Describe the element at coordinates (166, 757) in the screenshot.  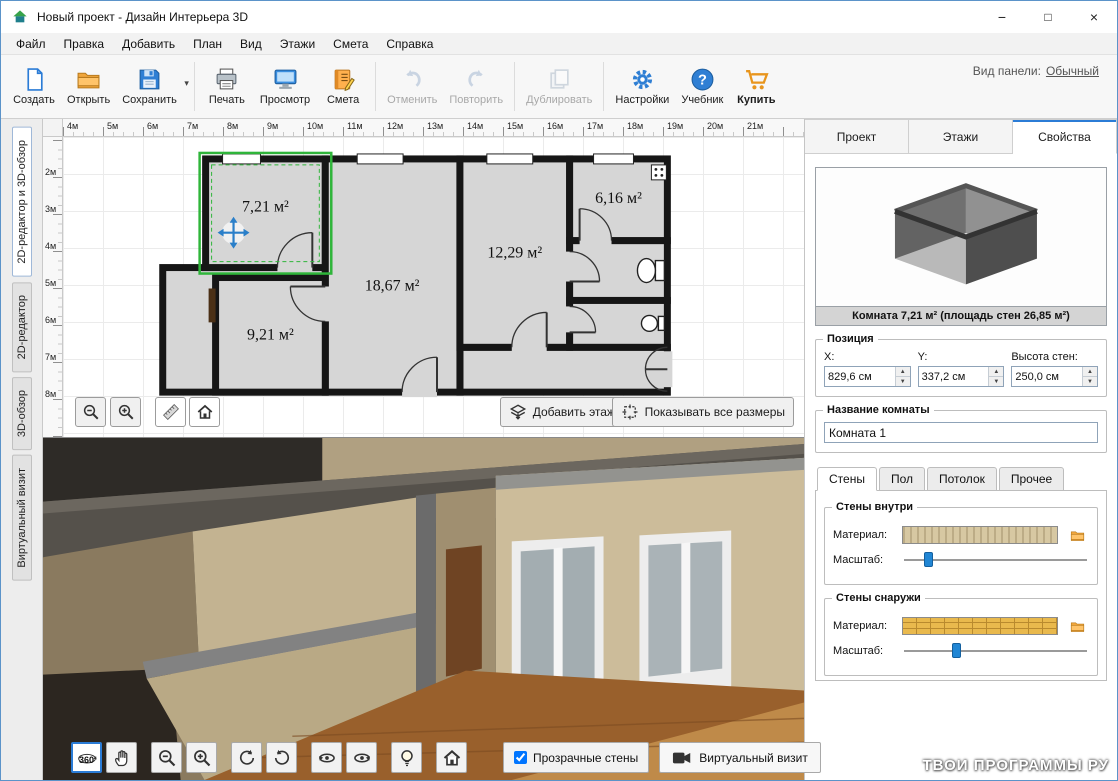
I see `zoom-out-3d-button` at that location.